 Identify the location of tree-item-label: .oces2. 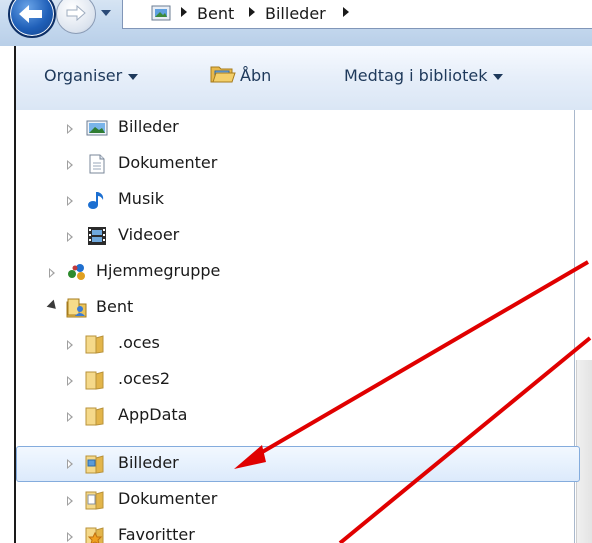
(144, 378).